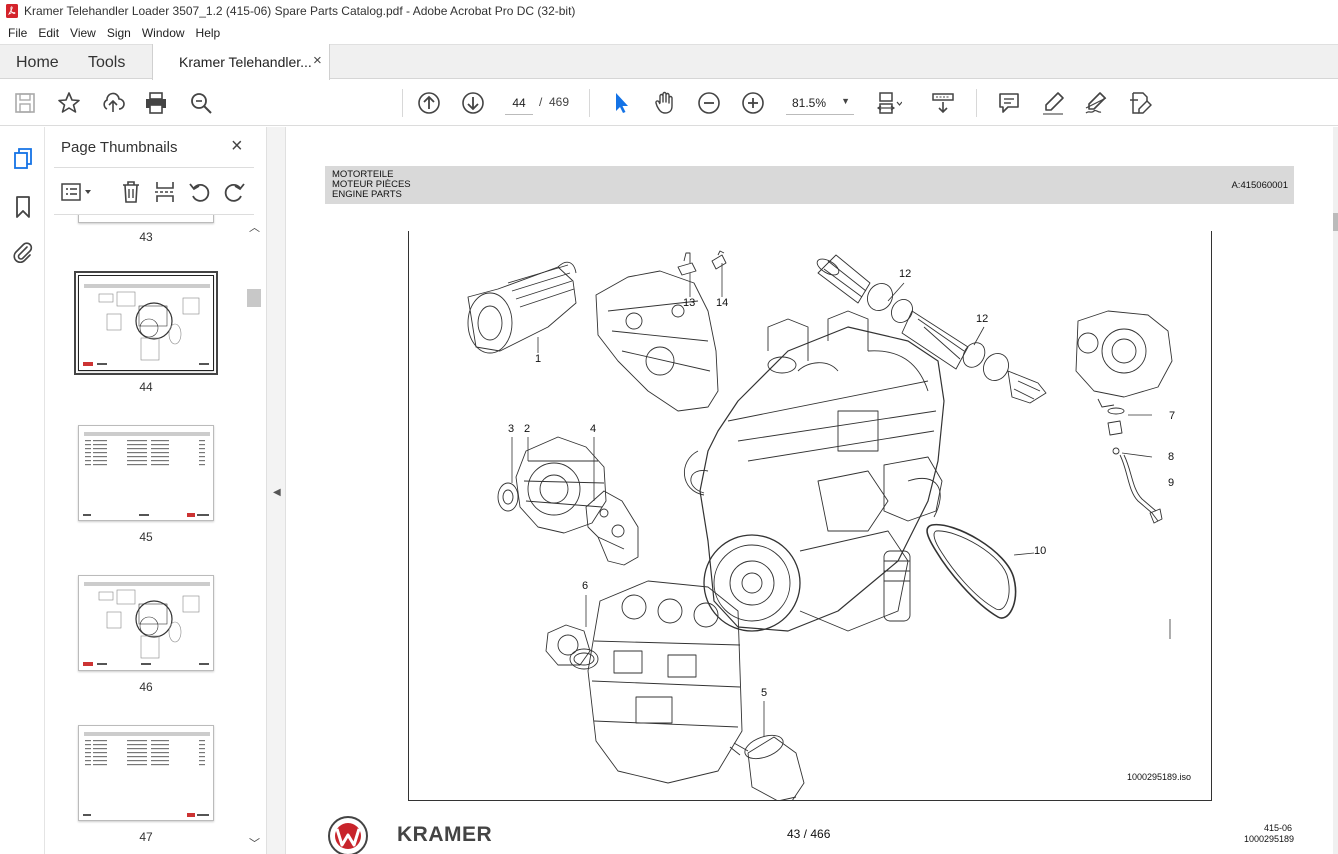 The height and width of the screenshot is (854, 1338). What do you see at coordinates (163, 33) in the screenshot?
I see `menu-window: Window` at bounding box center [163, 33].